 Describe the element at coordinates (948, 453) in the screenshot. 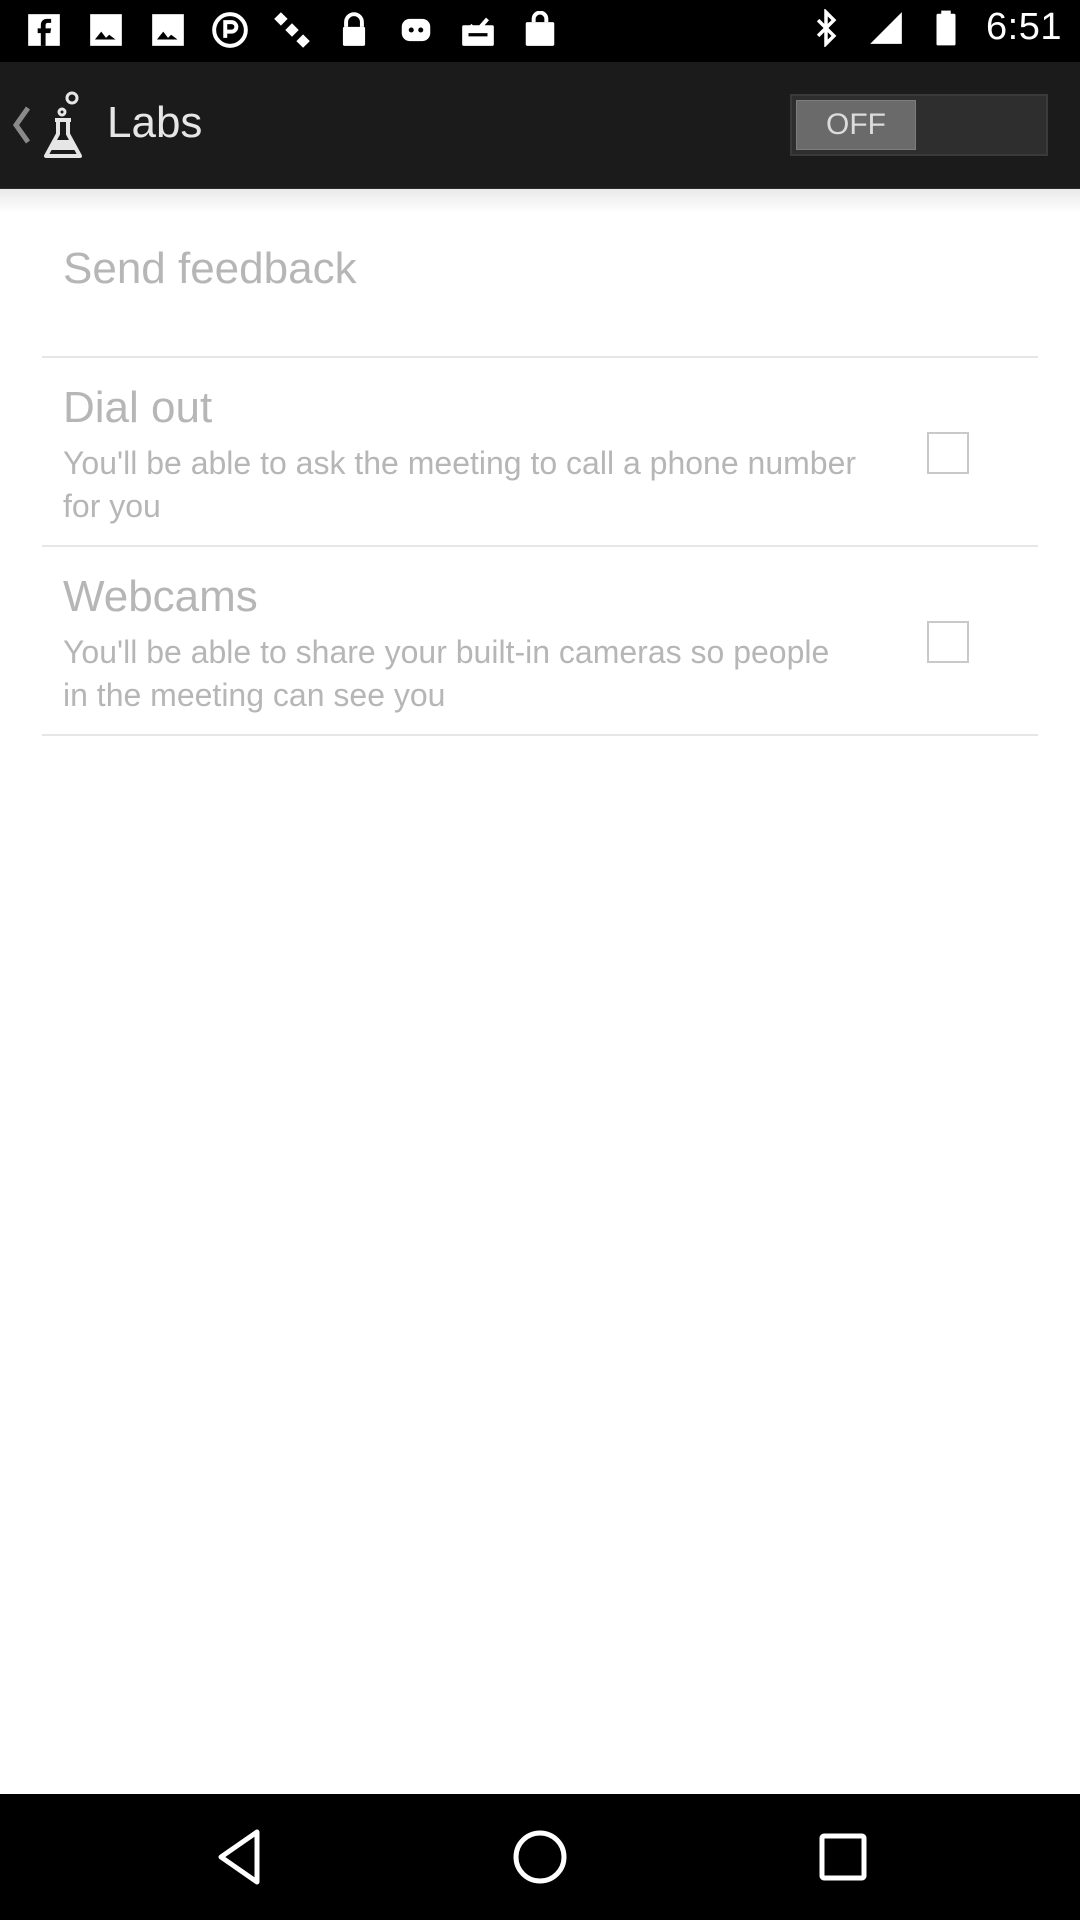

I see `dial-out-checkbox` at that location.